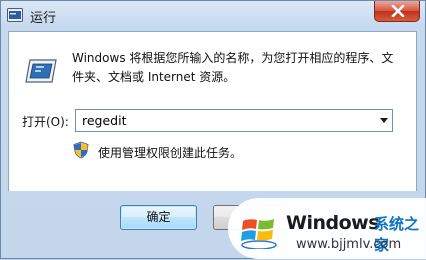 This screenshot has height=260, width=426. What do you see at coordinates (158, 217) in the screenshot?
I see `ok-button: 确定` at bounding box center [158, 217].